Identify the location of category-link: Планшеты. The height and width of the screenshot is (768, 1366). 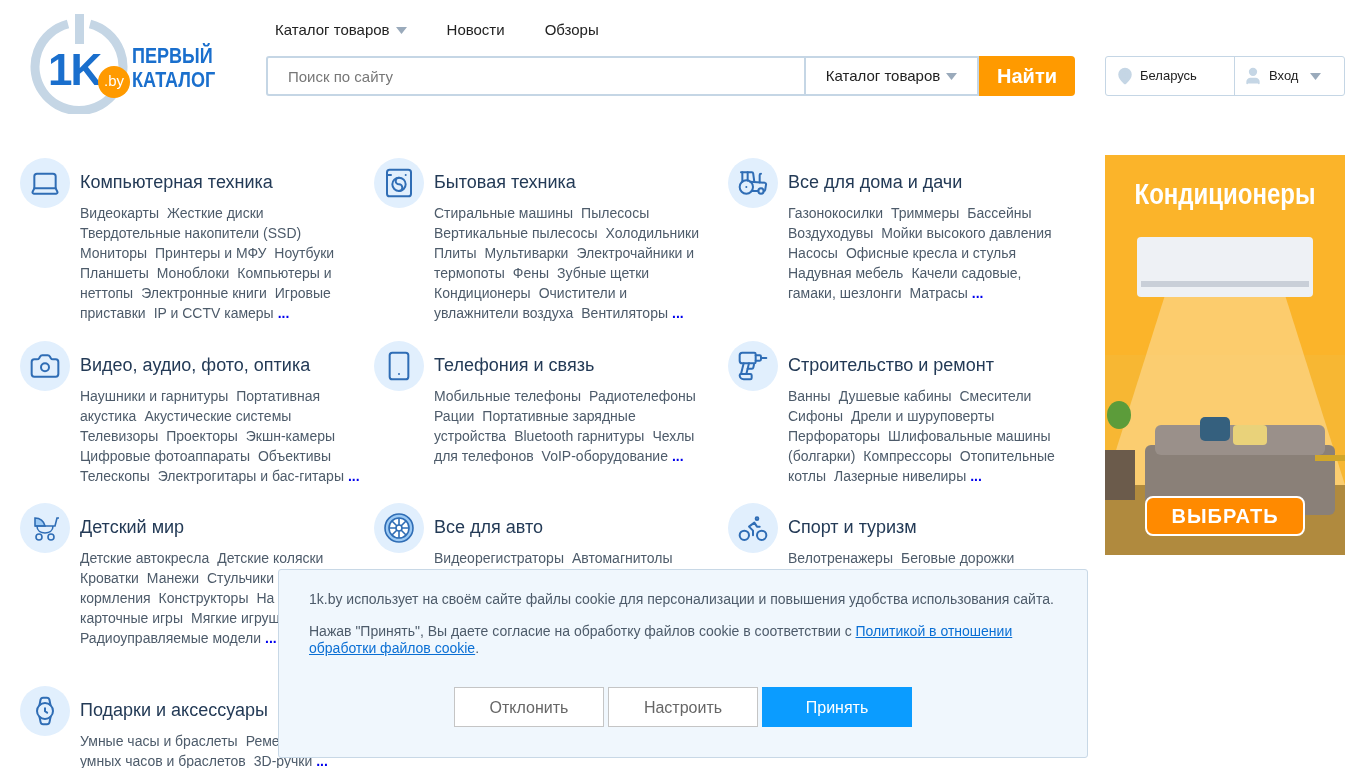
(114, 273).